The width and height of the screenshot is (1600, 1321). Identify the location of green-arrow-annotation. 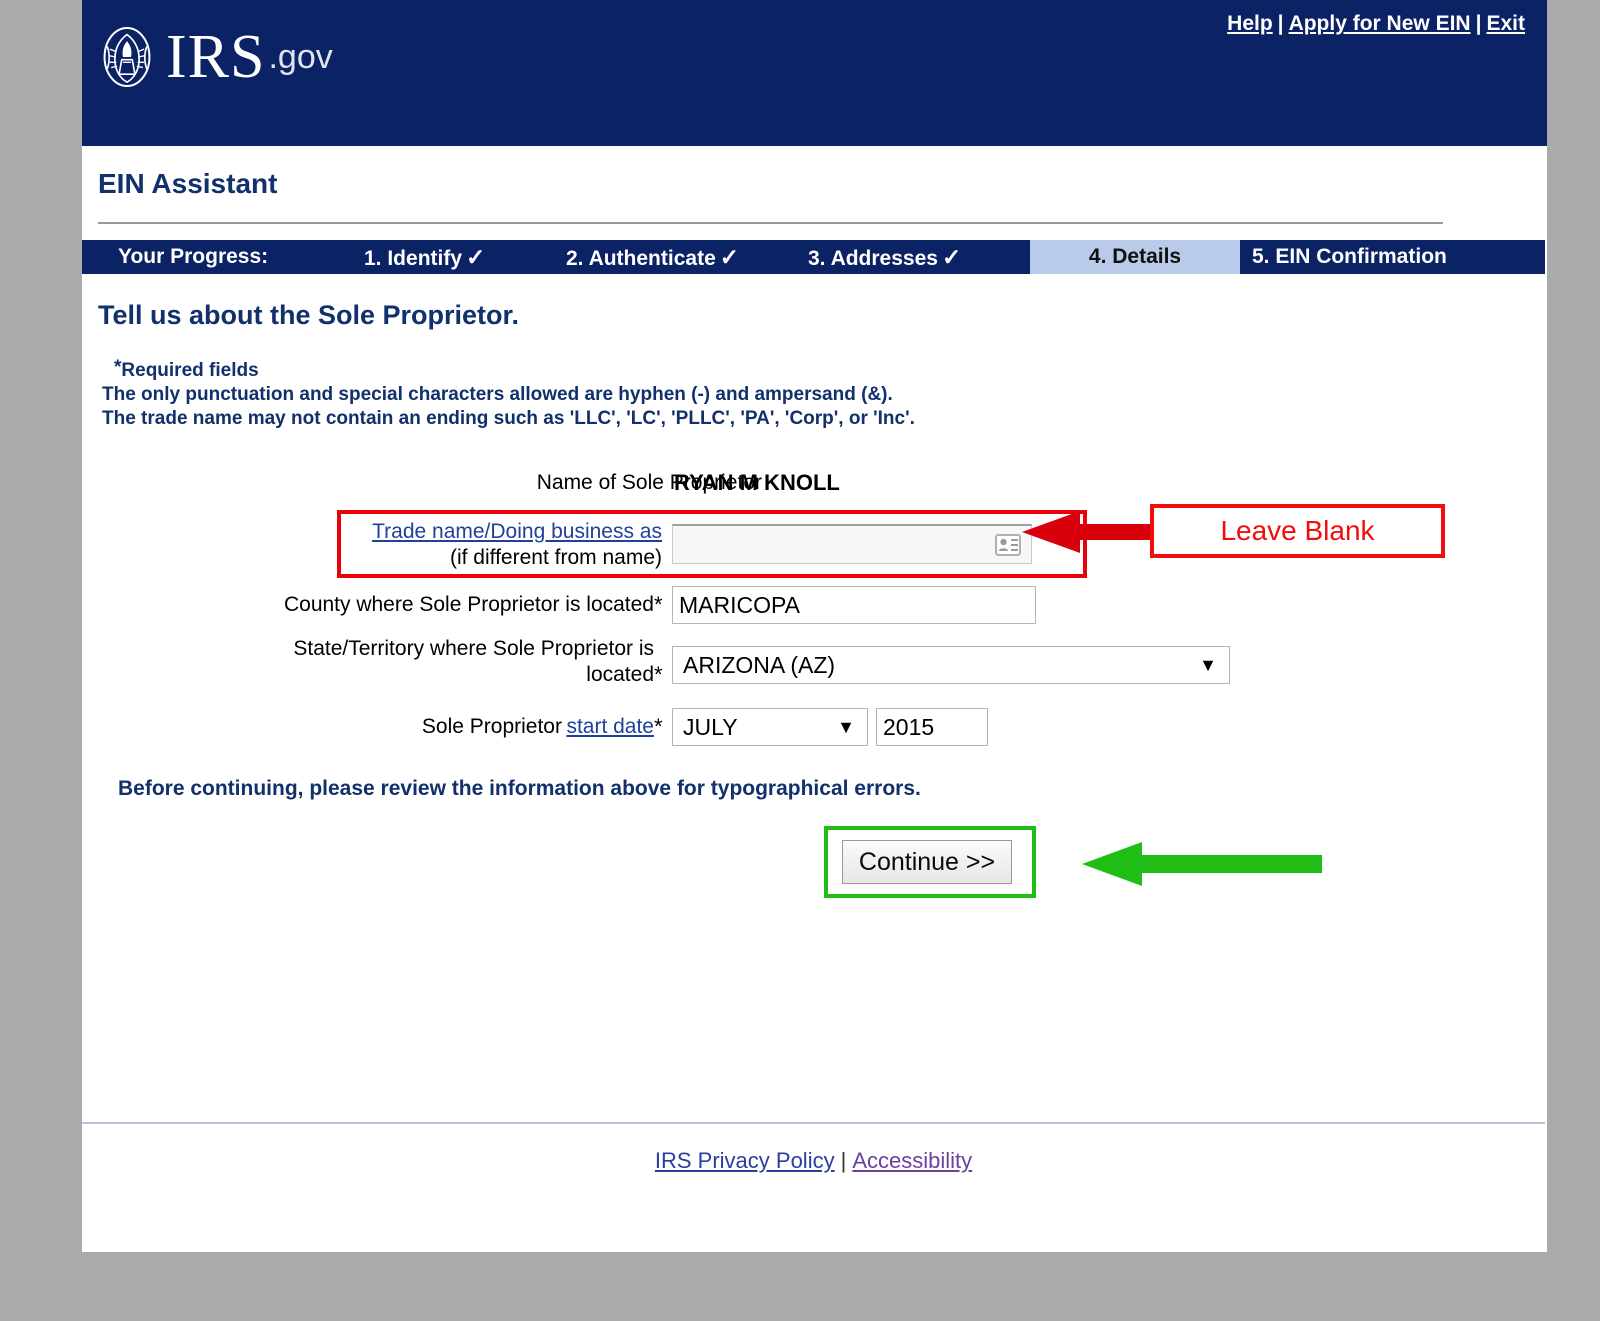
(1202, 864).